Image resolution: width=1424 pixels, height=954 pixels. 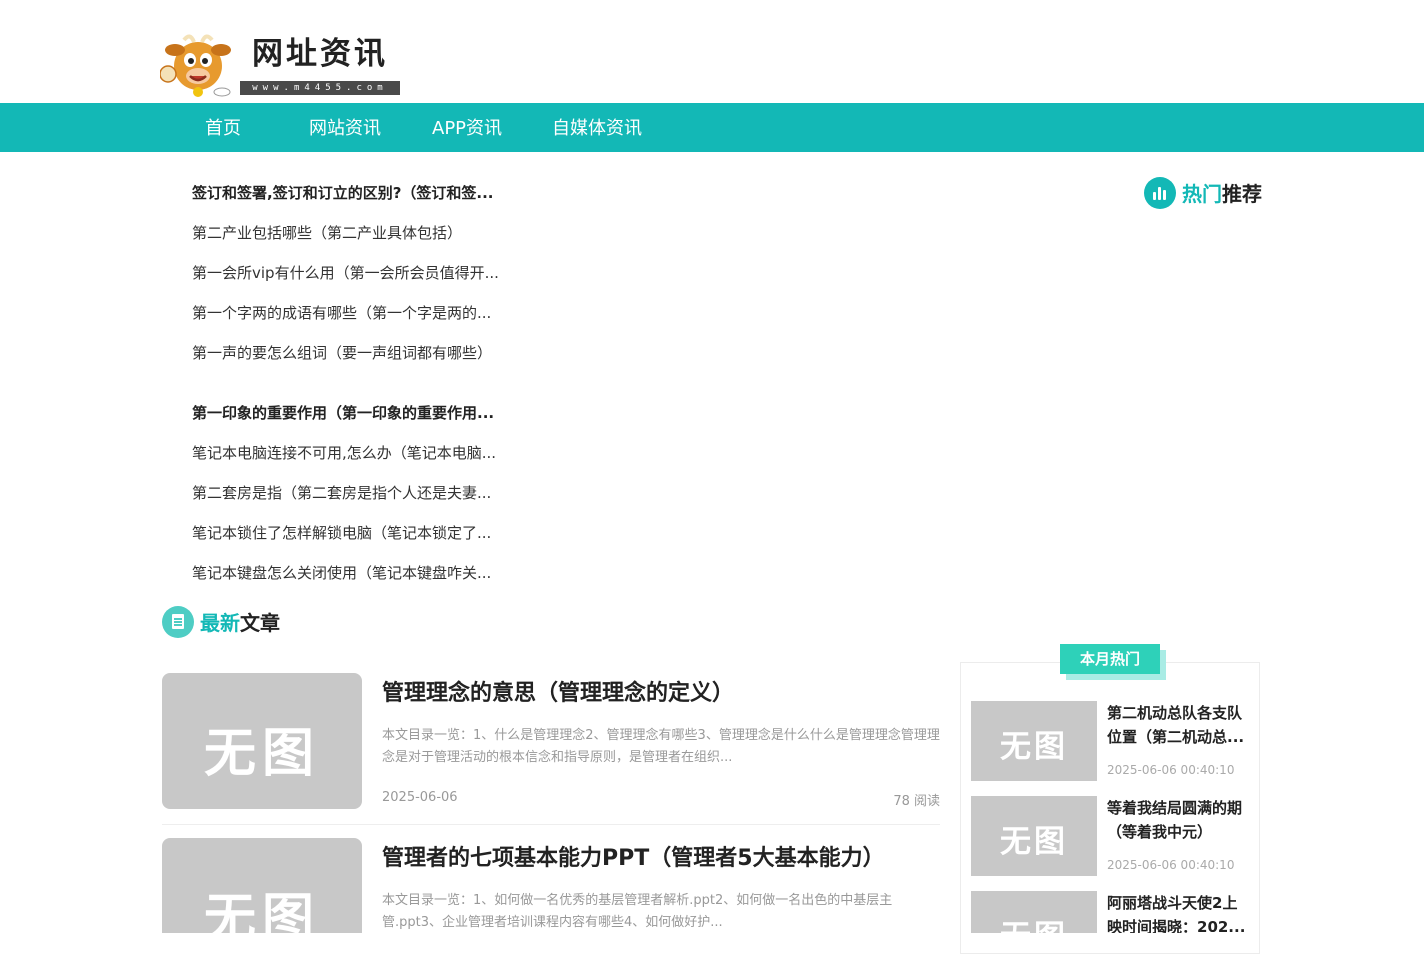 I want to click on headline-item: 第一声的要怎么组词（要一声组词都有哪些）, so click(x=342, y=352).